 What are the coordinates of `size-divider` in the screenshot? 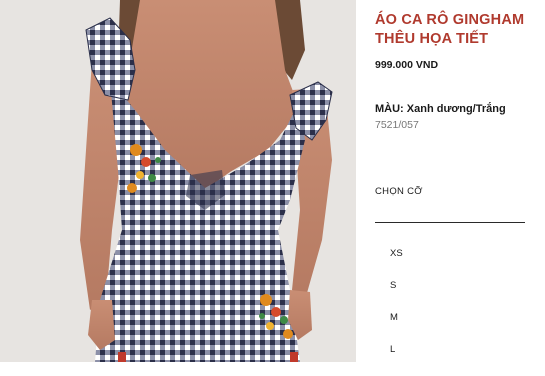 It's located at (450, 222).